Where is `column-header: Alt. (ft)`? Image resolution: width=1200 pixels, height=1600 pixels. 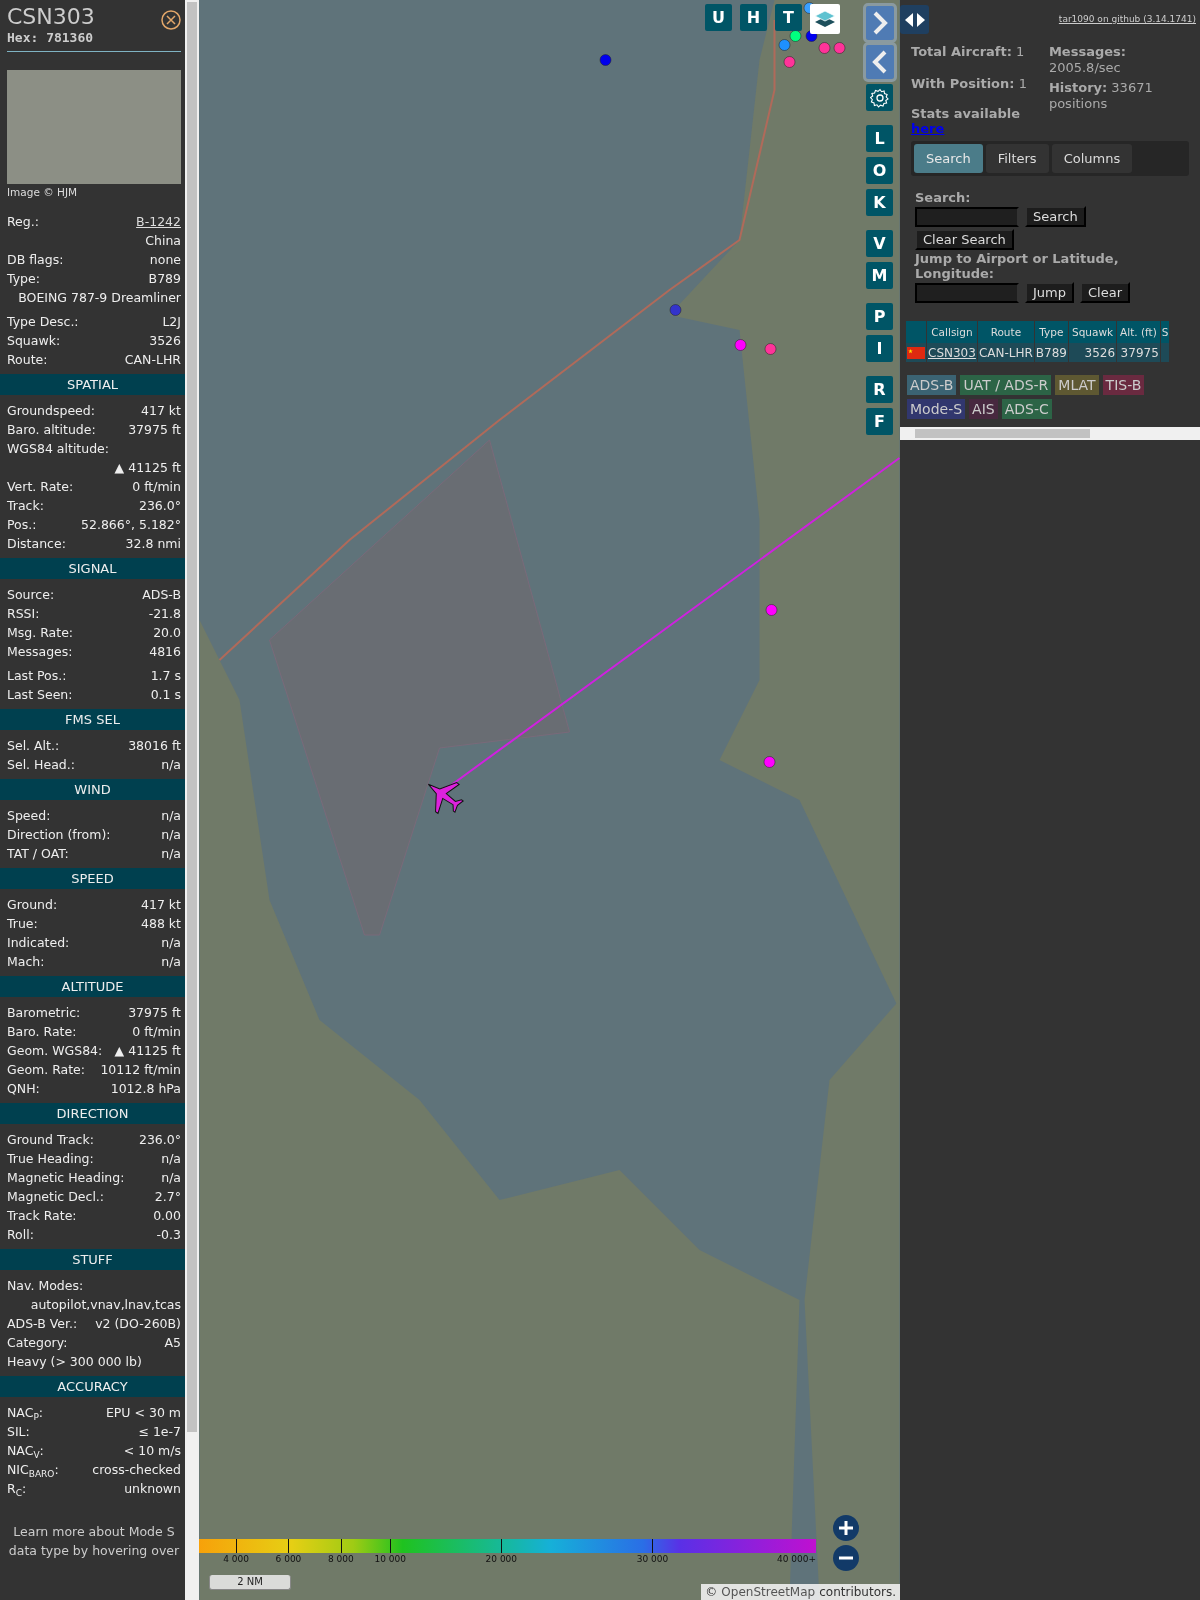 column-header: Alt. (ft) is located at coordinates (1138, 332).